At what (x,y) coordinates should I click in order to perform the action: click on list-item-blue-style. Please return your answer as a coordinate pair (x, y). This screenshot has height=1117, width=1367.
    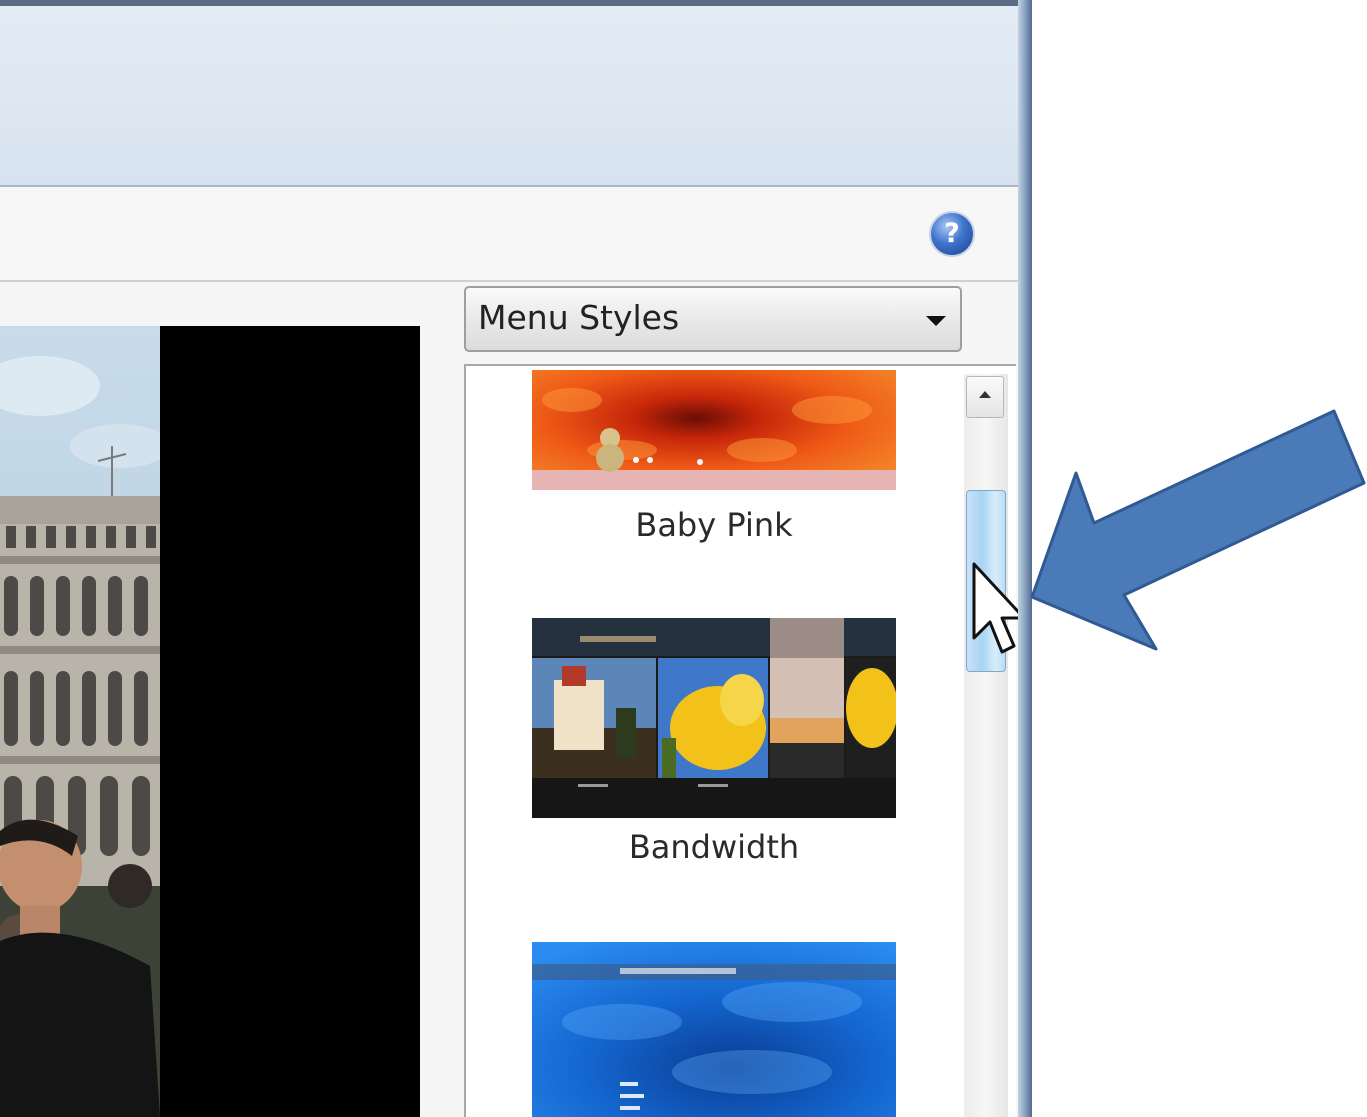
    Looking at the image, I should click on (714, 1029).